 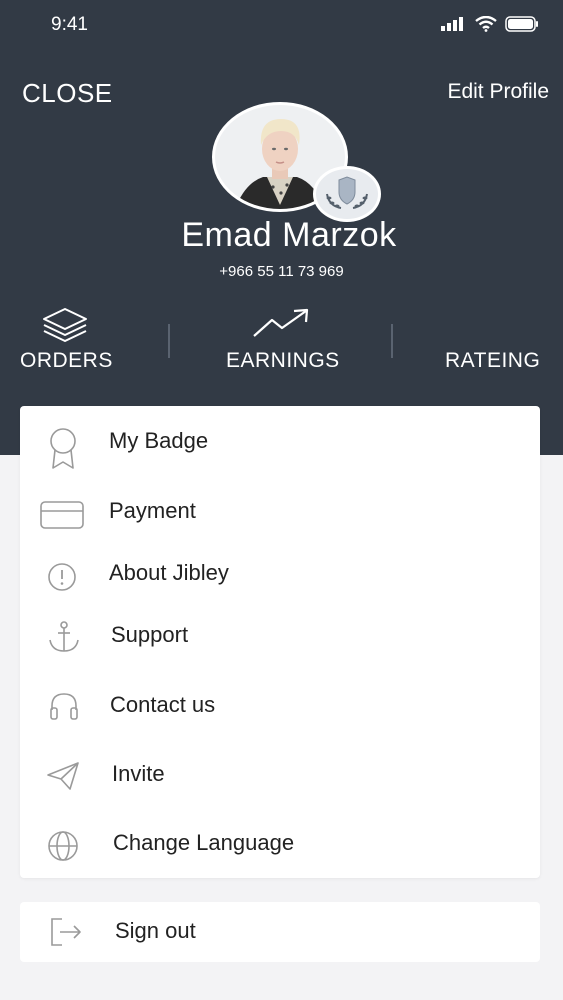 I want to click on menu-item-change-language: Change Language, so click(x=280, y=844).